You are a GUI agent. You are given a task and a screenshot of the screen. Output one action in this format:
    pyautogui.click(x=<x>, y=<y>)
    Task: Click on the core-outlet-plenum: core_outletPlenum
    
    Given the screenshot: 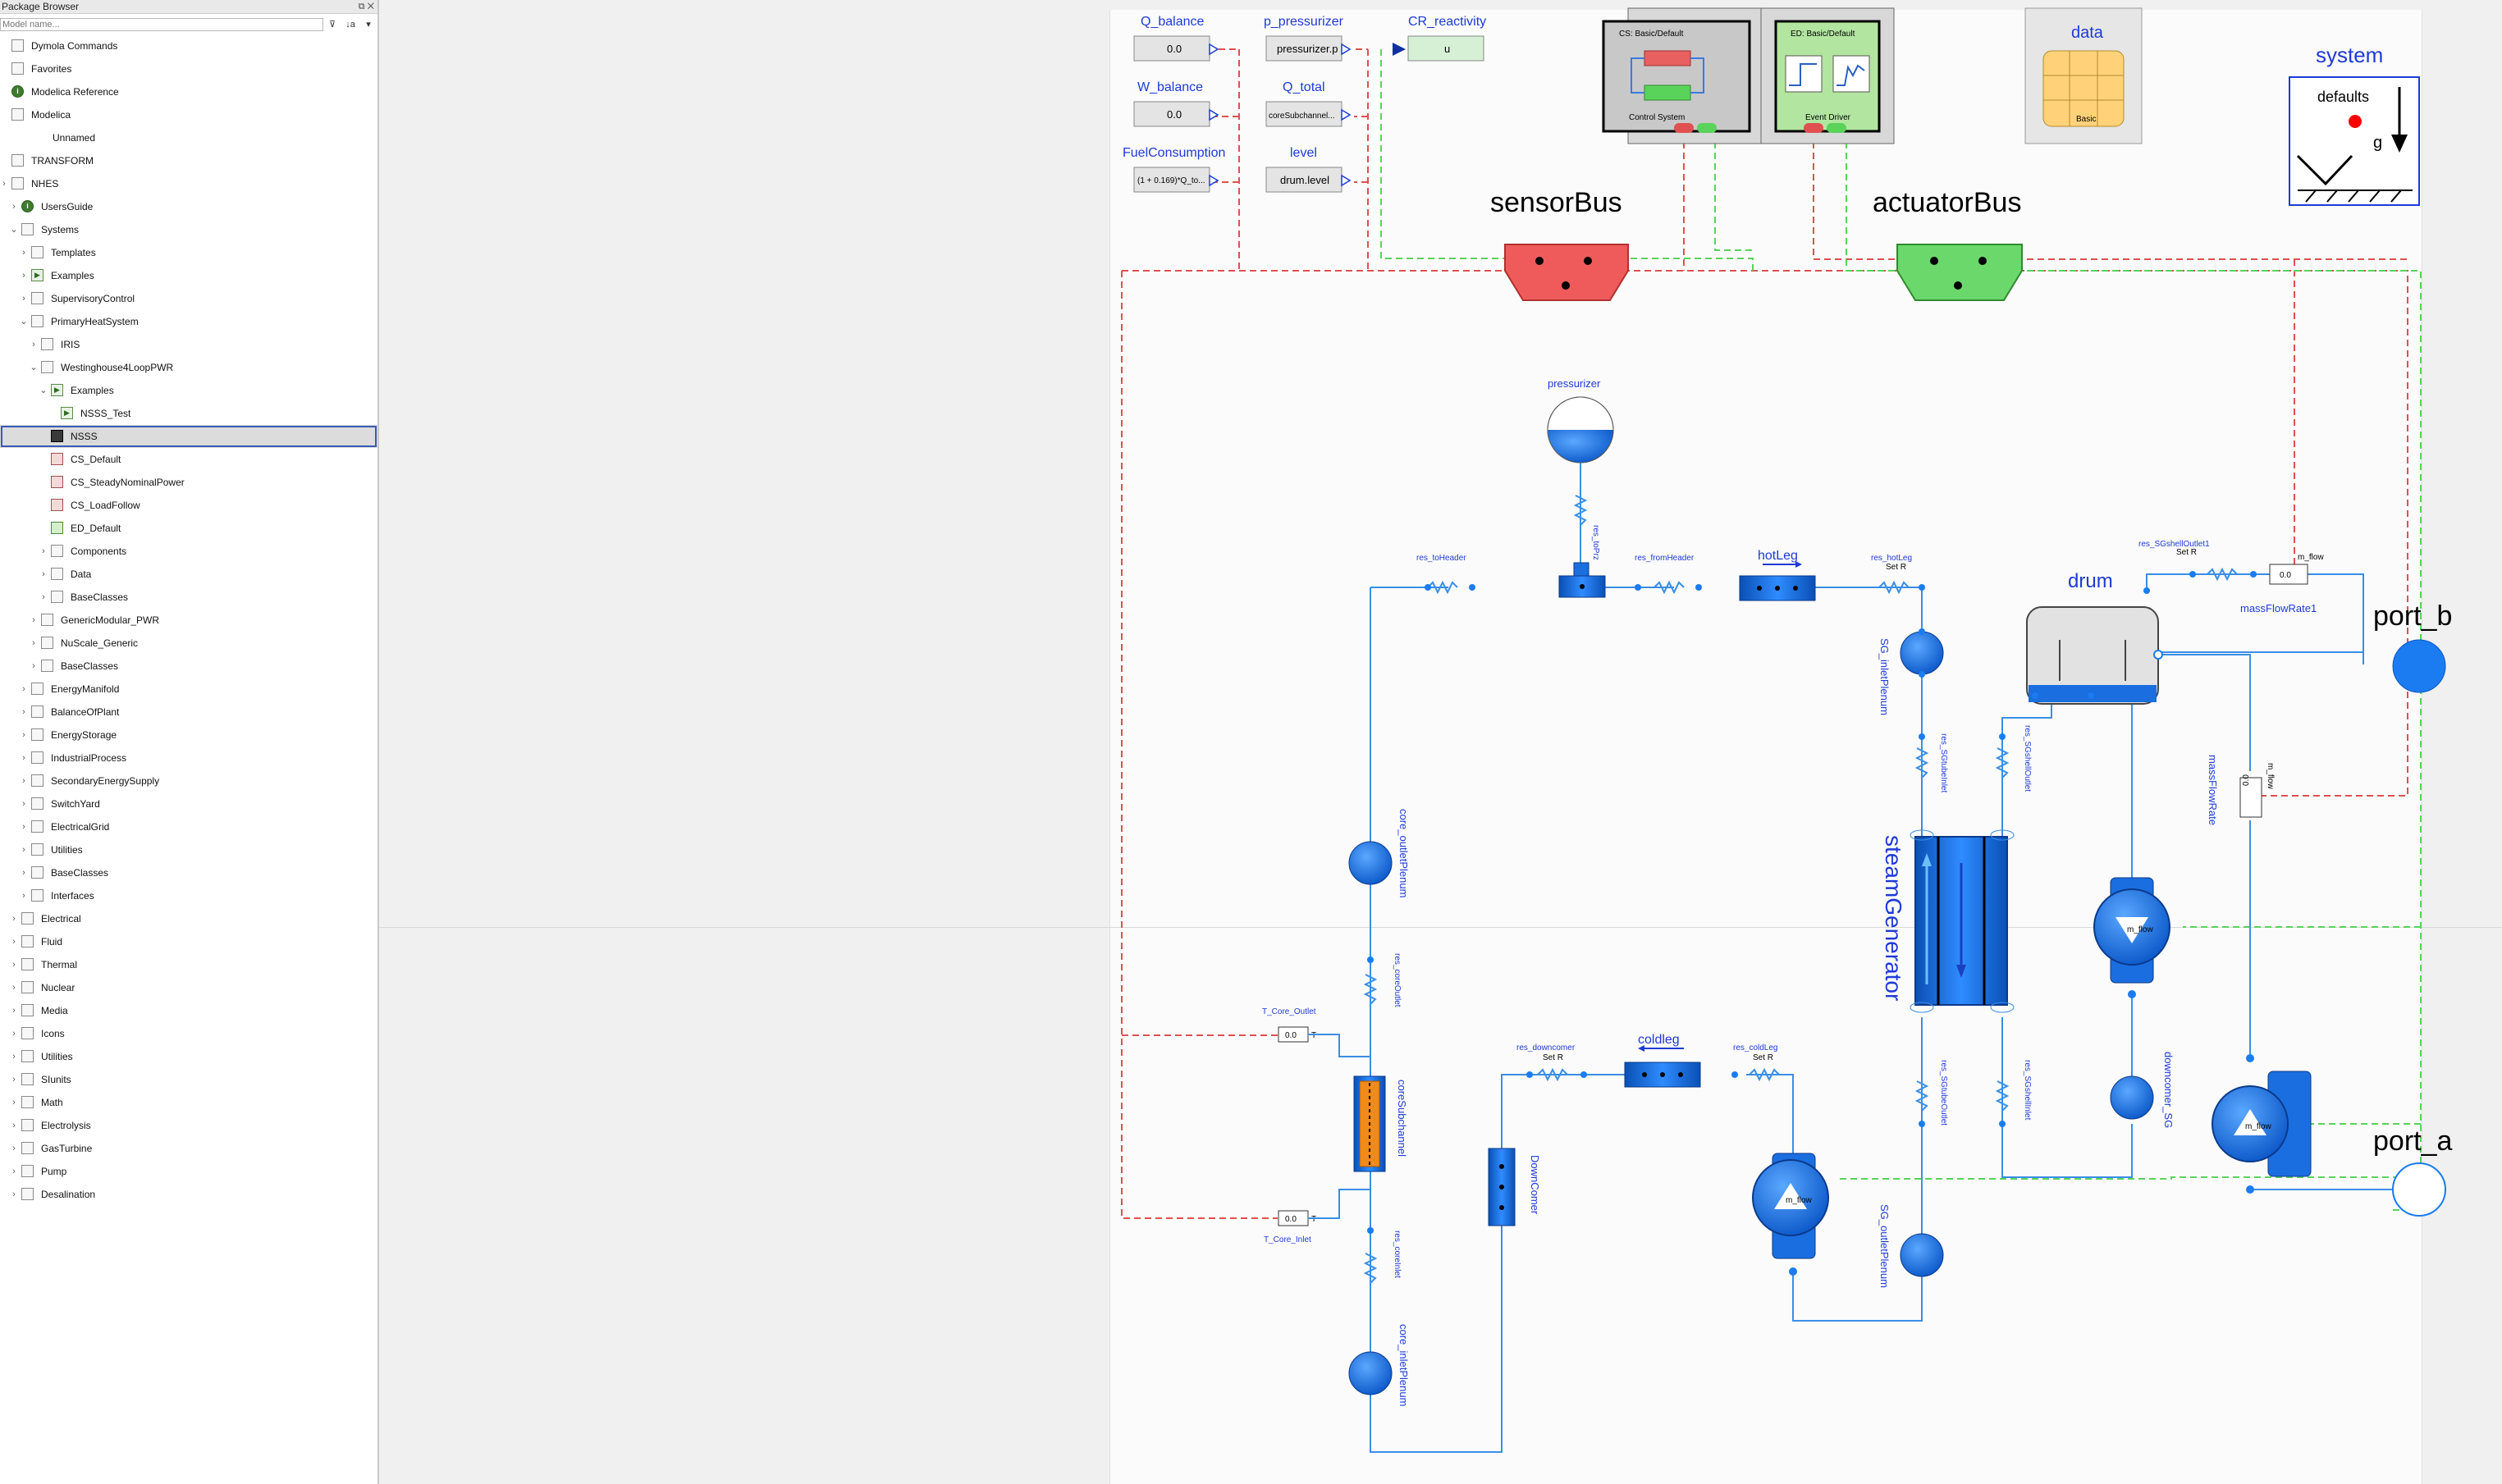 What is the action you would take?
    pyautogui.click(x=1379, y=853)
    